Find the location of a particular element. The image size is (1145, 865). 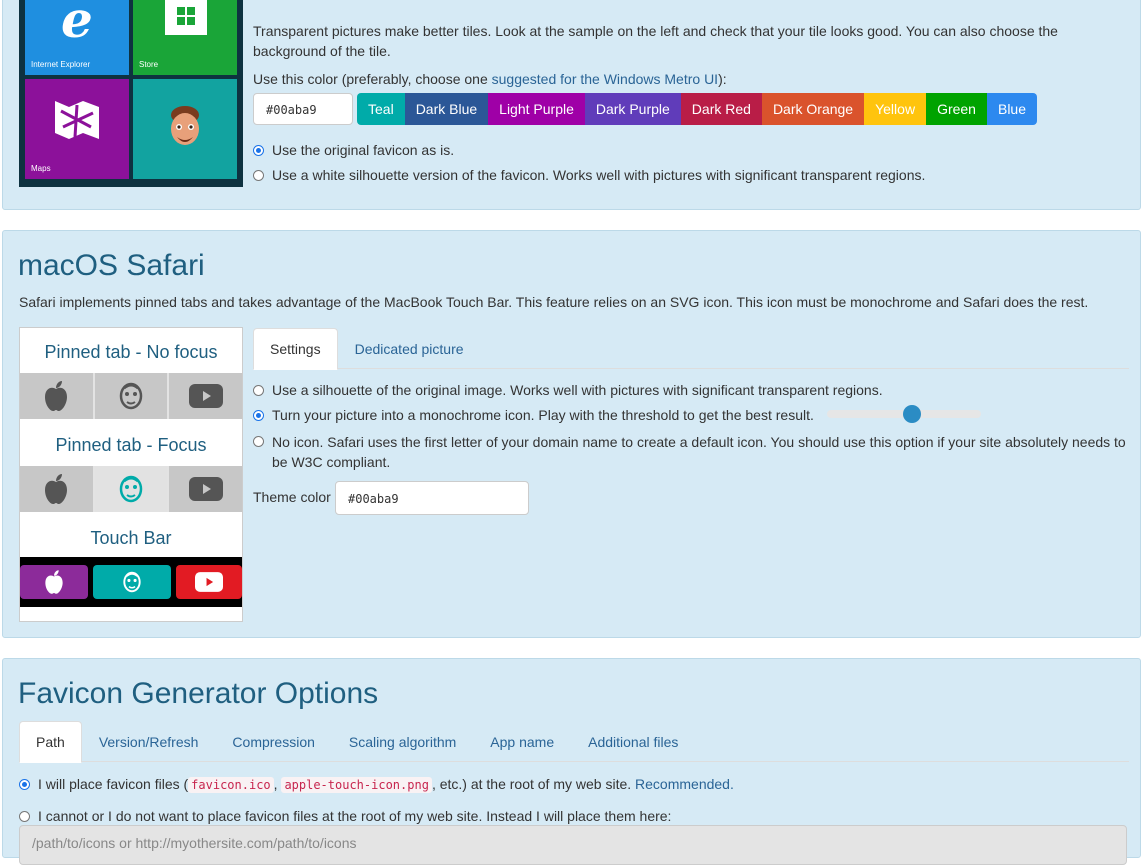

radio-root-placement is located at coordinates (24, 784).